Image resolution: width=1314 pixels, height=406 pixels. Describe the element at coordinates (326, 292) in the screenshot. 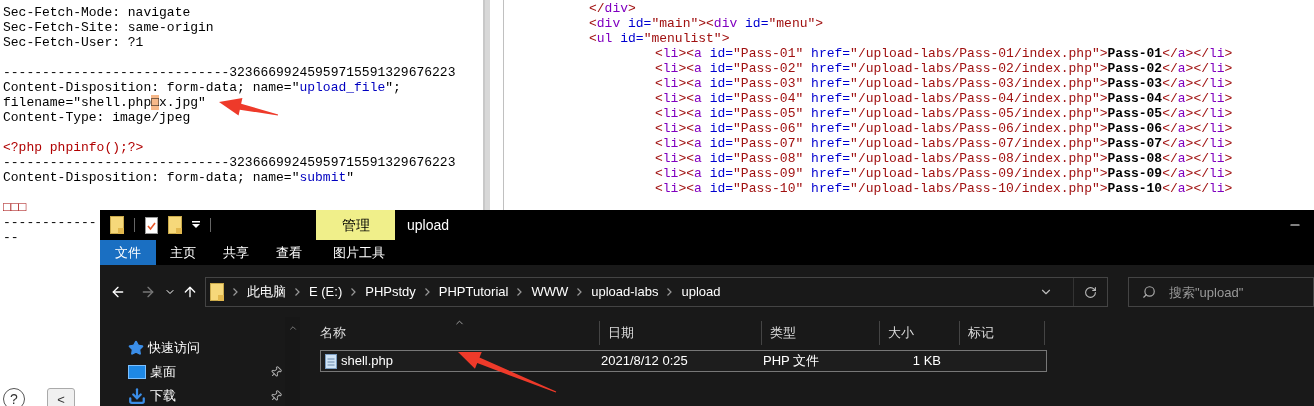

I see `breadcrumb-item: E (E:)` at that location.